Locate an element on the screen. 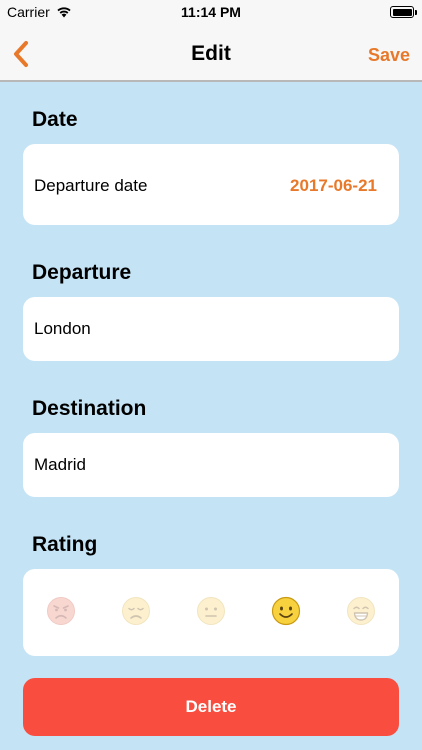 This screenshot has width=422, height=750. smiling-face-icon is located at coordinates (286, 611).